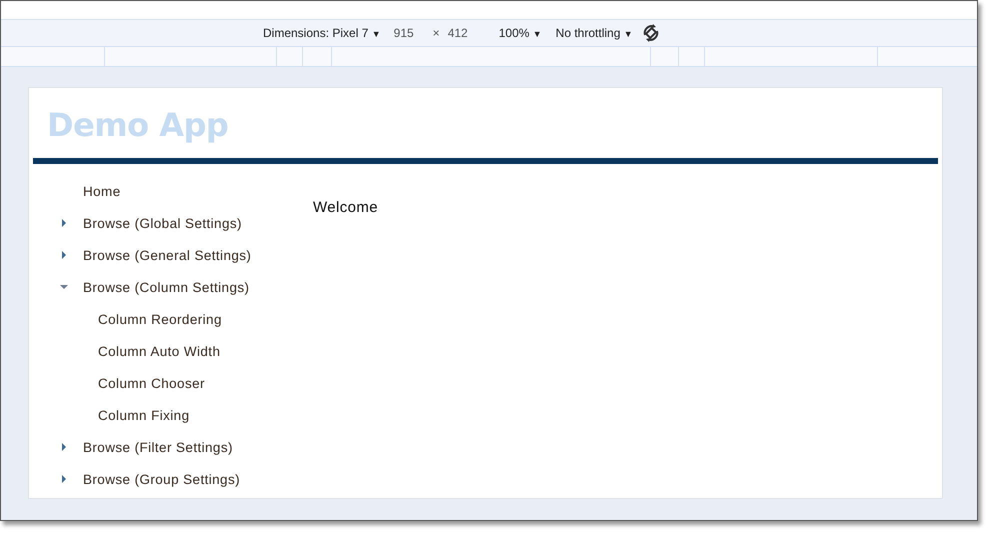  Describe the element at coordinates (322, 33) in the screenshot. I see `device-dropdown: Dimensions: Pixel 7 ▼` at that location.